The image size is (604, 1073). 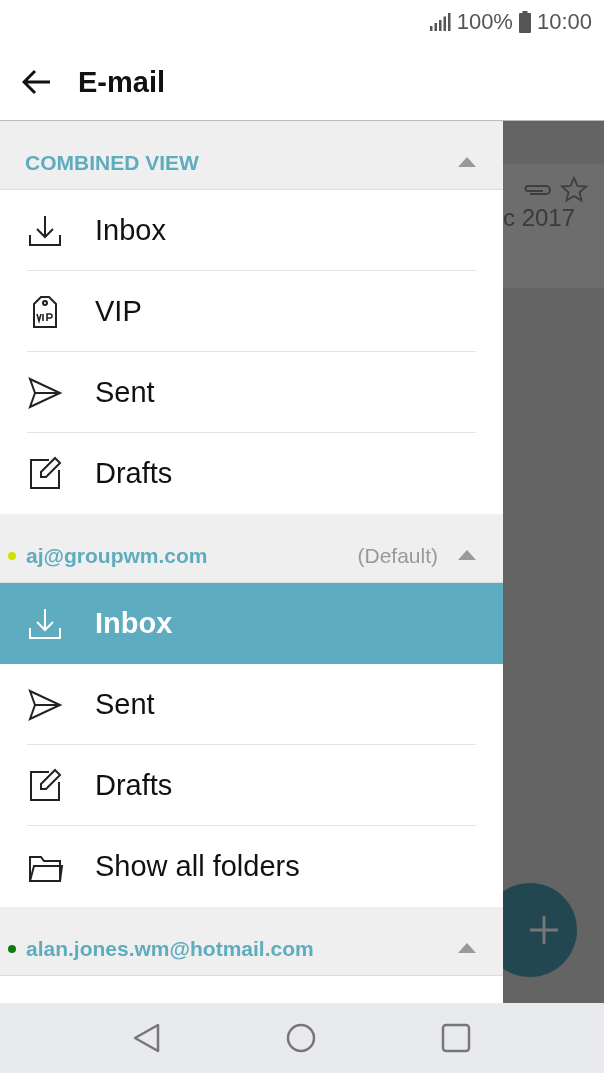 I want to click on section-title: COMBINED VIEW, so click(x=111, y=163).